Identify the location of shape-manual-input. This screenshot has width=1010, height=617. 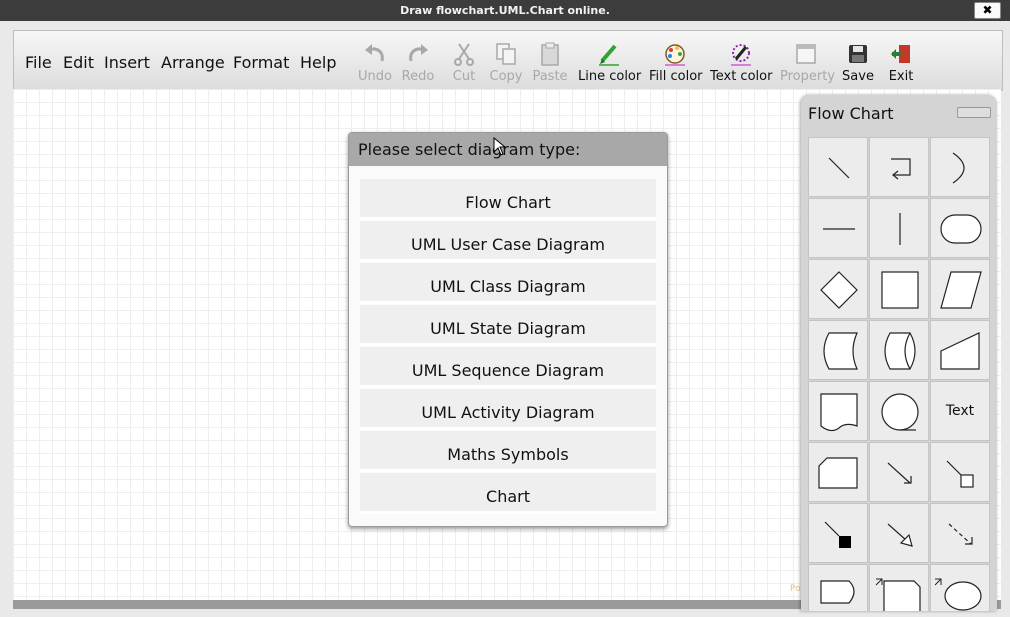
(960, 350).